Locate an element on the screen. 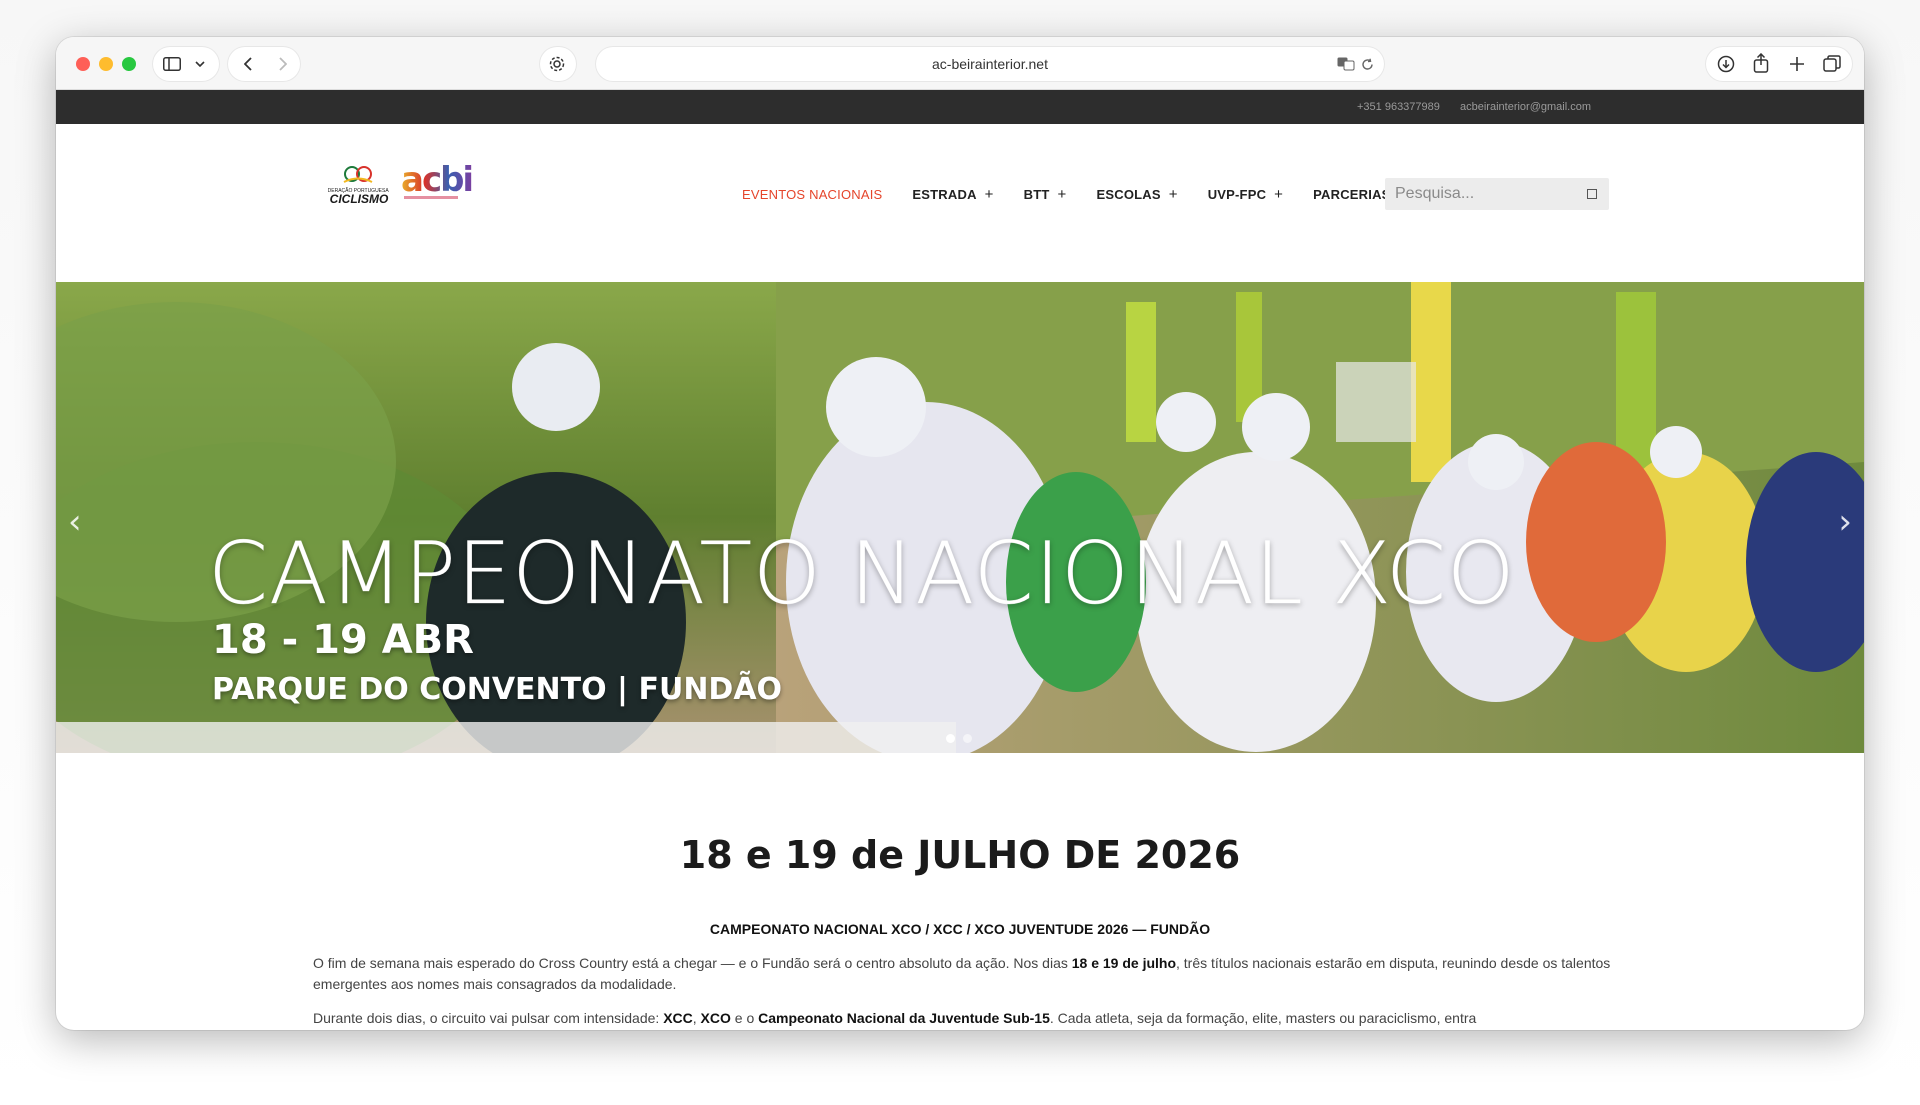 The image size is (1920, 1105). url-text: ac-beirainterior.net is located at coordinates (990, 64).